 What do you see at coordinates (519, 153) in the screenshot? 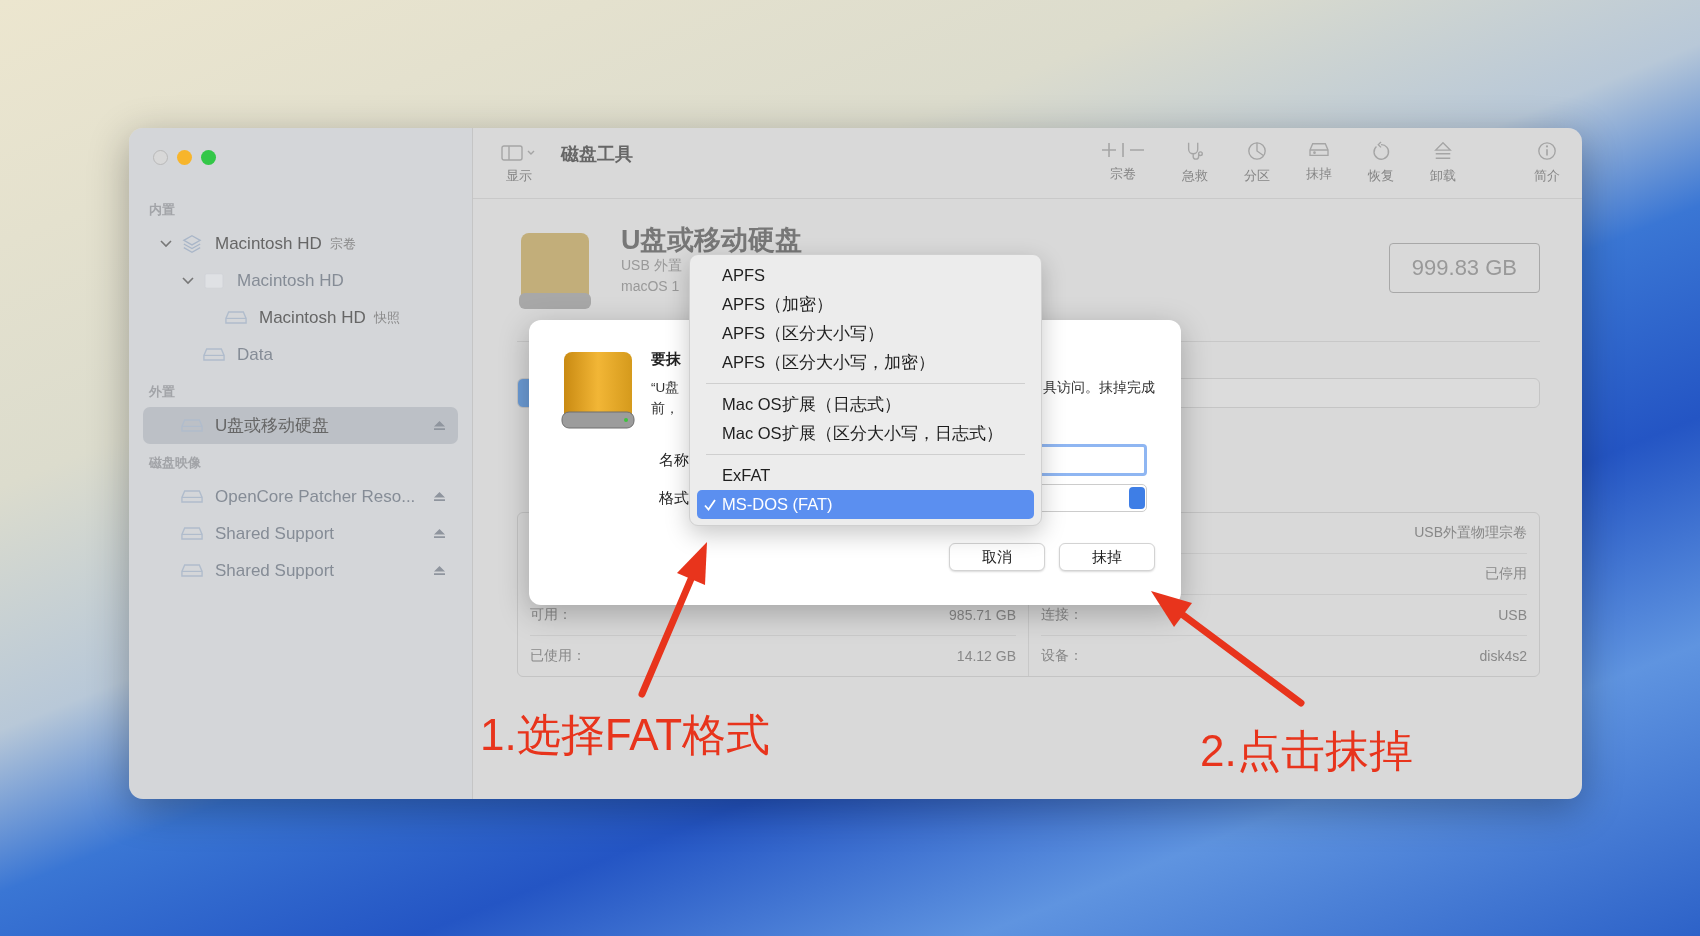
I see `sidebar-toggle-icon` at bounding box center [519, 153].